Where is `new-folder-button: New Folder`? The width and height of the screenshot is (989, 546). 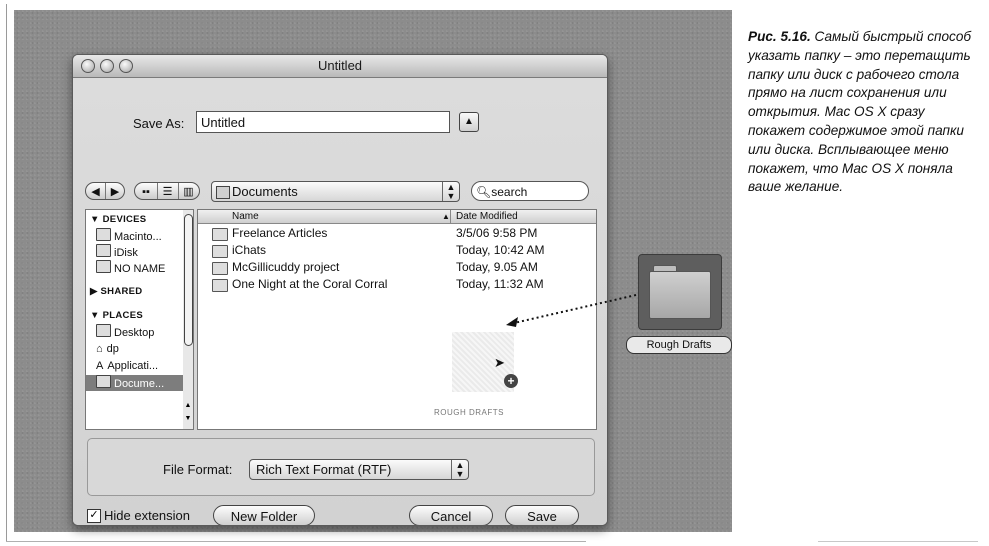
new-folder-button: New Folder is located at coordinates (264, 515).